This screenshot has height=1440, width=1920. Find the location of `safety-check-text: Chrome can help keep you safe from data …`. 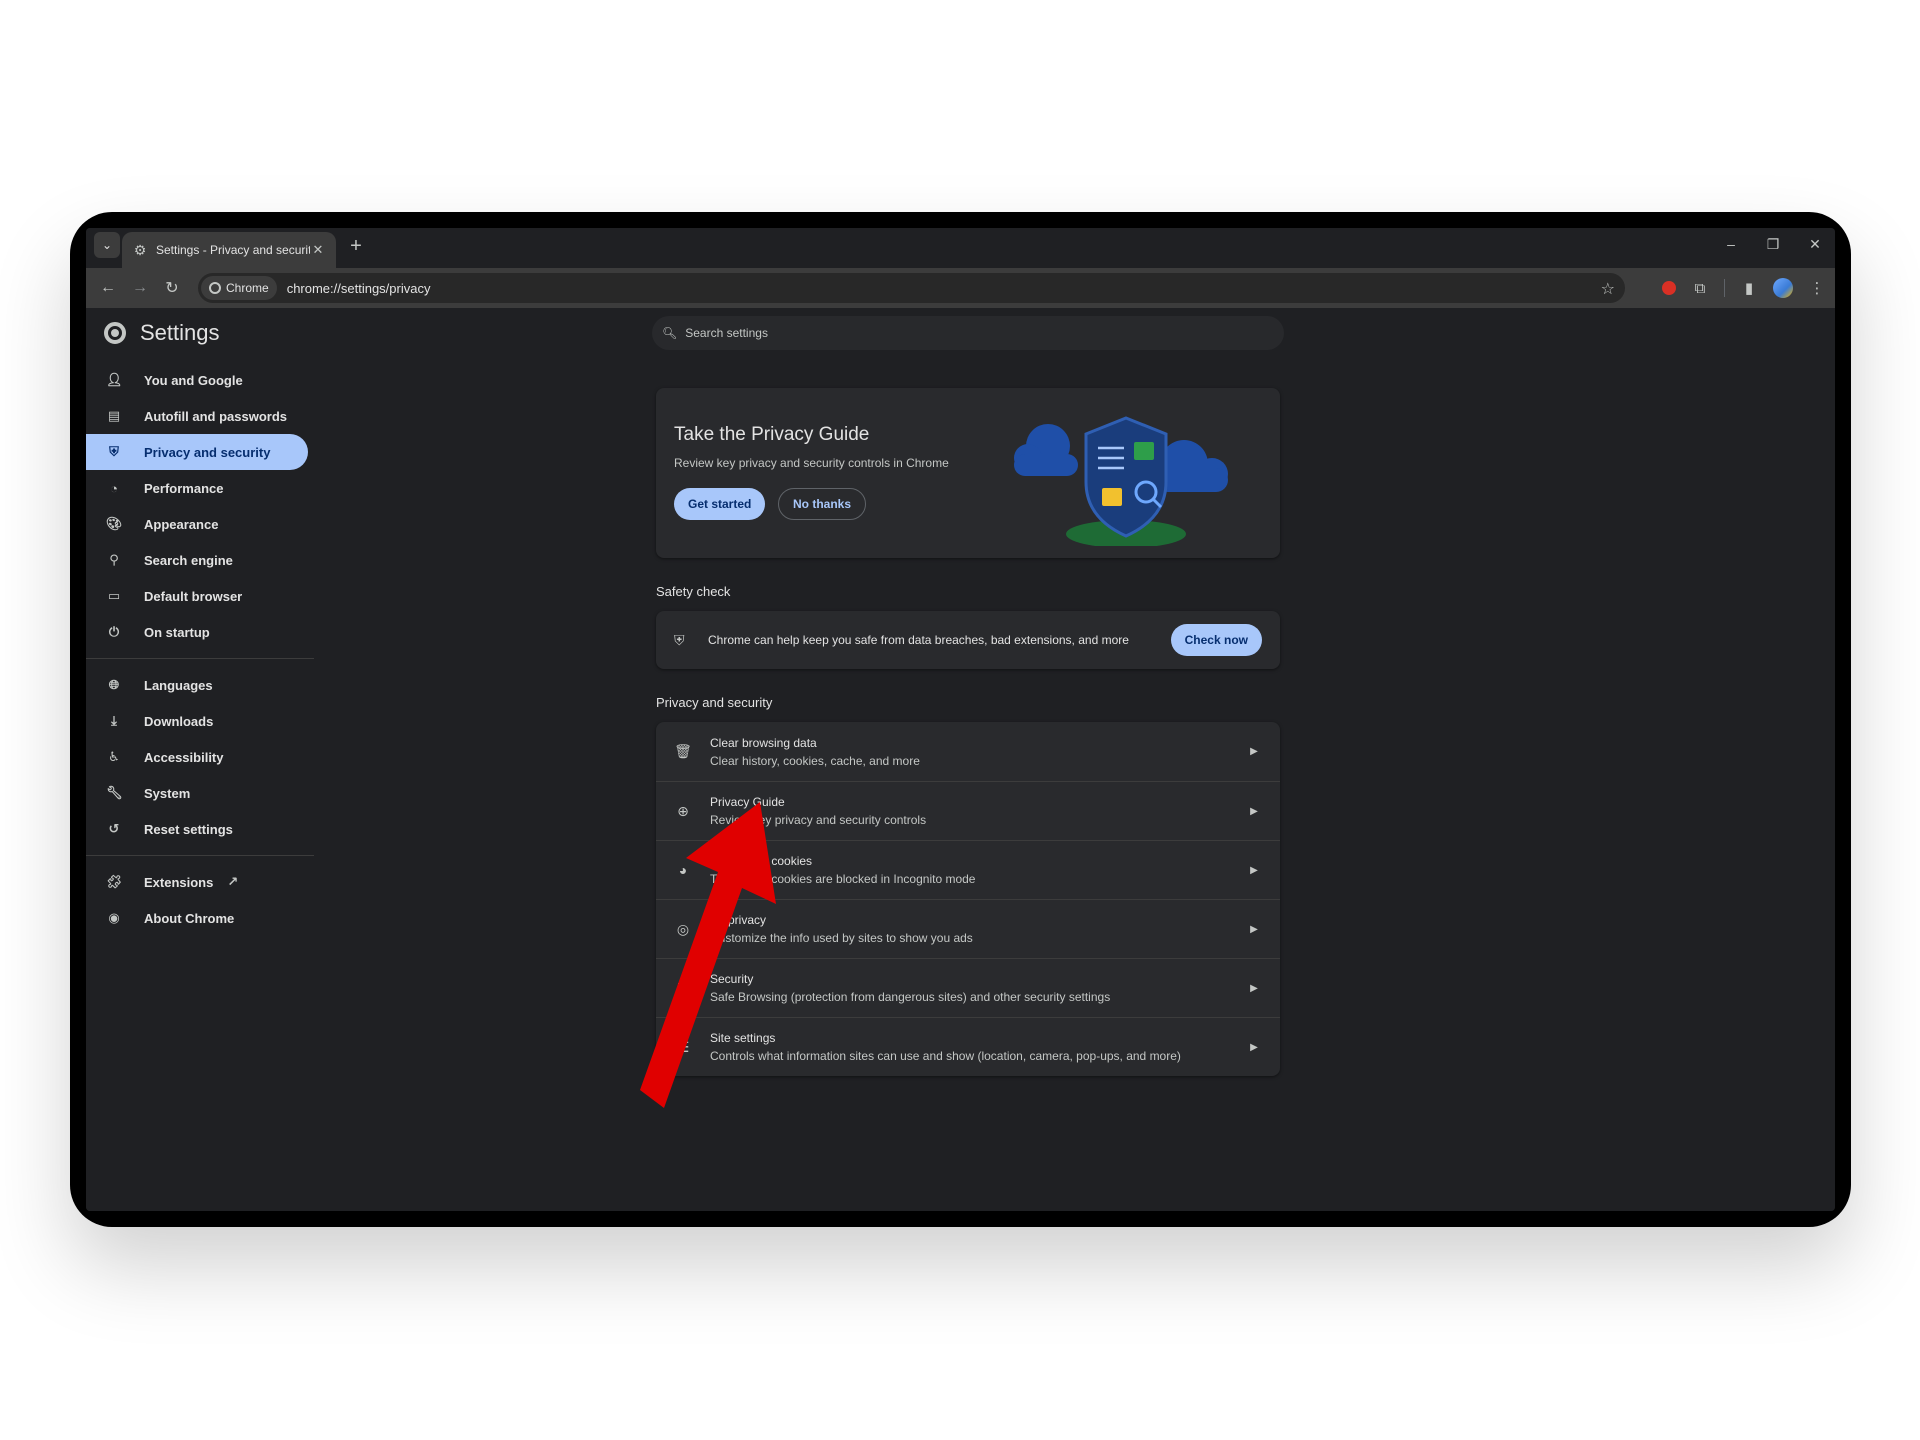

safety-check-text: Chrome can help keep you safe from data … is located at coordinates (918, 640).